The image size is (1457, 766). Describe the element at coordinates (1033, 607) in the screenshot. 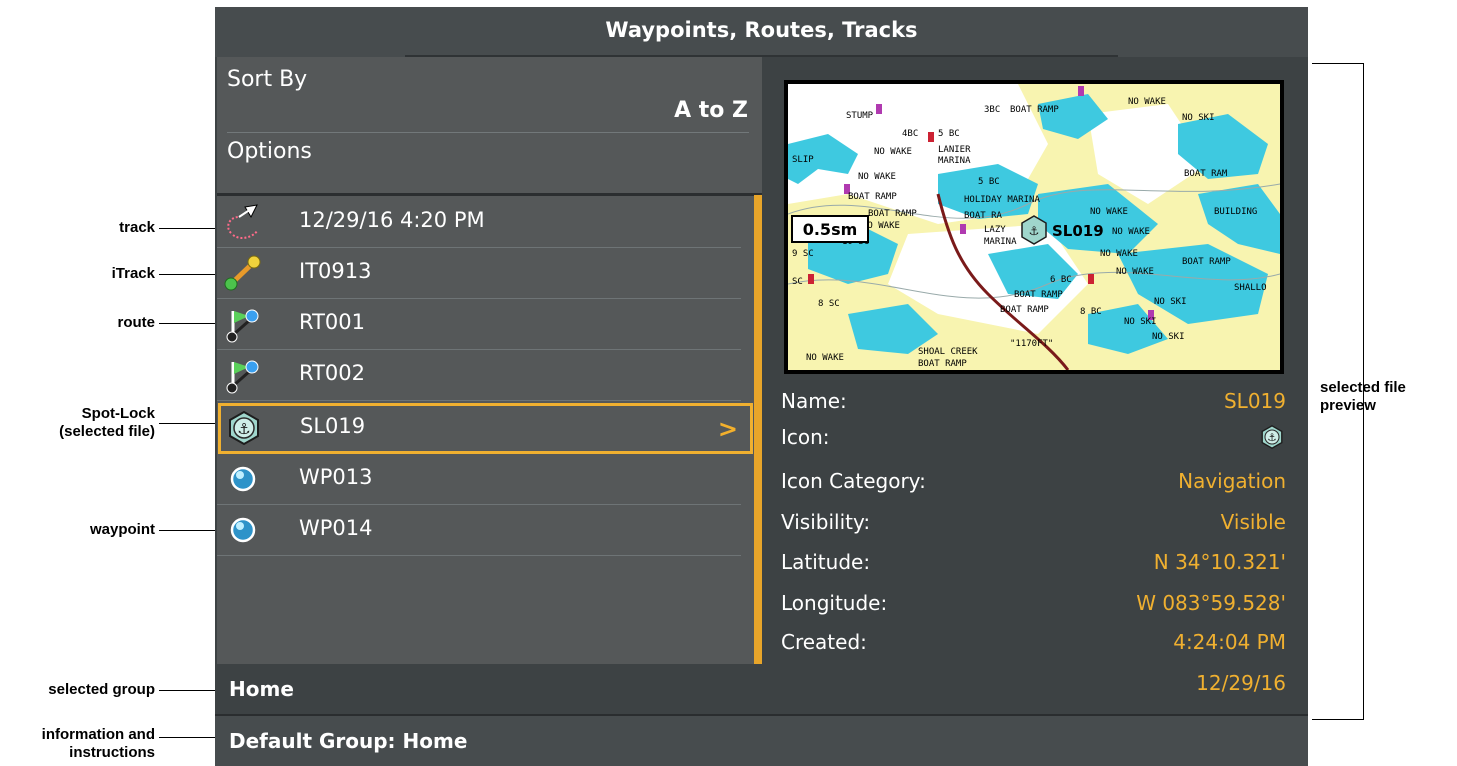

I see `info-row-longitude: Longitude: W 083°59.528'` at that location.